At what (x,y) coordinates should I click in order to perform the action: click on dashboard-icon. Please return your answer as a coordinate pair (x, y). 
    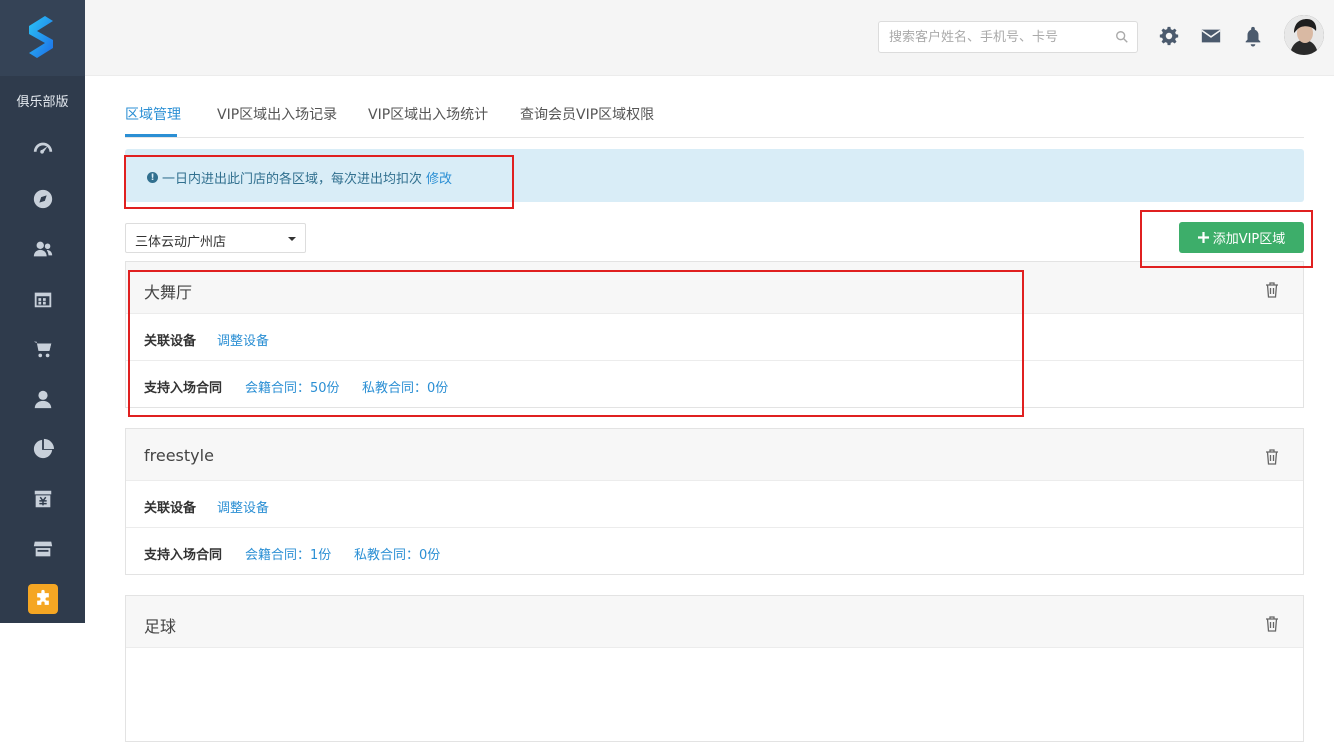
    Looking at the image, I should click on (42, 148).